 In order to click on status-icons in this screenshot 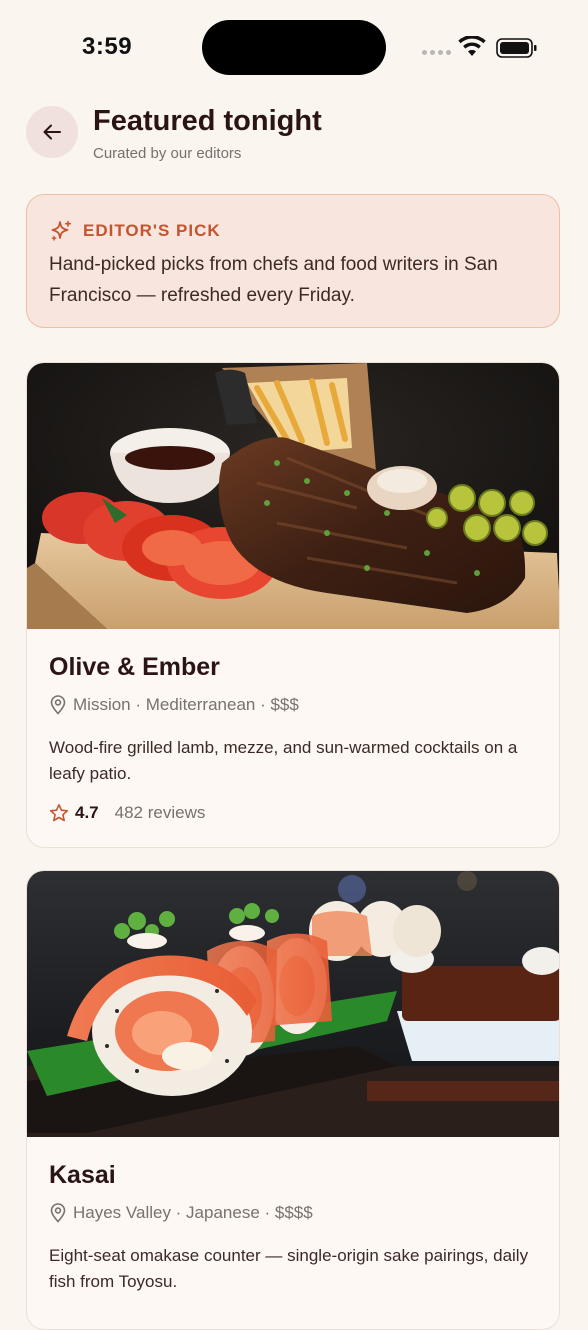, I will do `click(480, 48)`.